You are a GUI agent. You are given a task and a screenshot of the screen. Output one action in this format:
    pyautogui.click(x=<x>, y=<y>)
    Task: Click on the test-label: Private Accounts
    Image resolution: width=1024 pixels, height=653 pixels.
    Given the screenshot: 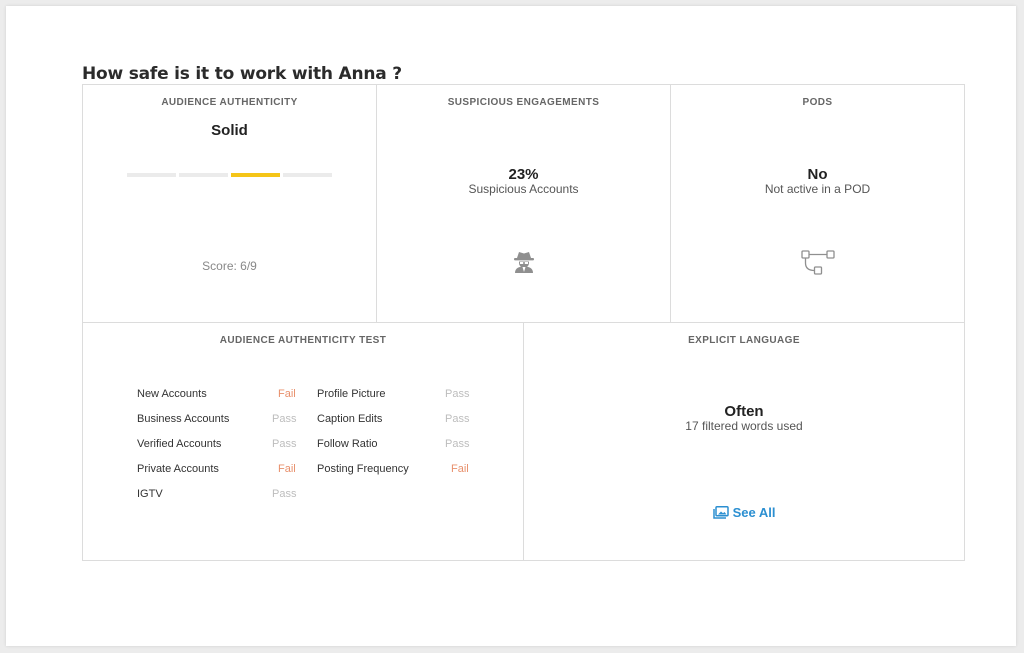 What is the action you would take?
    pyautogui.click(x=178, y=469)
    